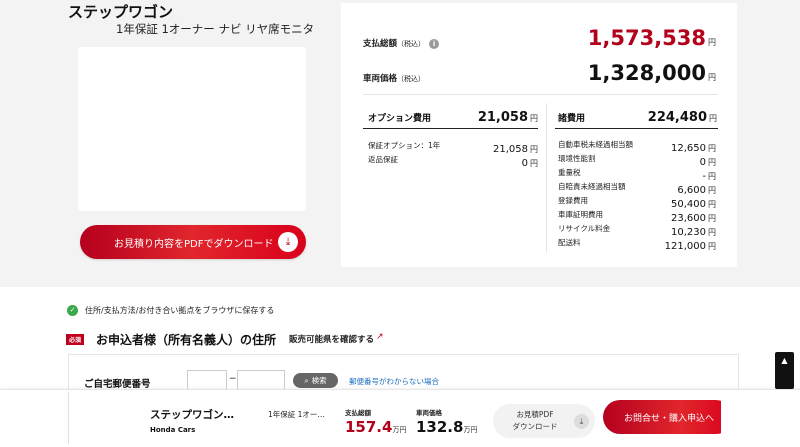 Image resolution: width=800 pixels, height=447 pixels. I want to click on total-price-value: 1,573,538, so click(646, 38).